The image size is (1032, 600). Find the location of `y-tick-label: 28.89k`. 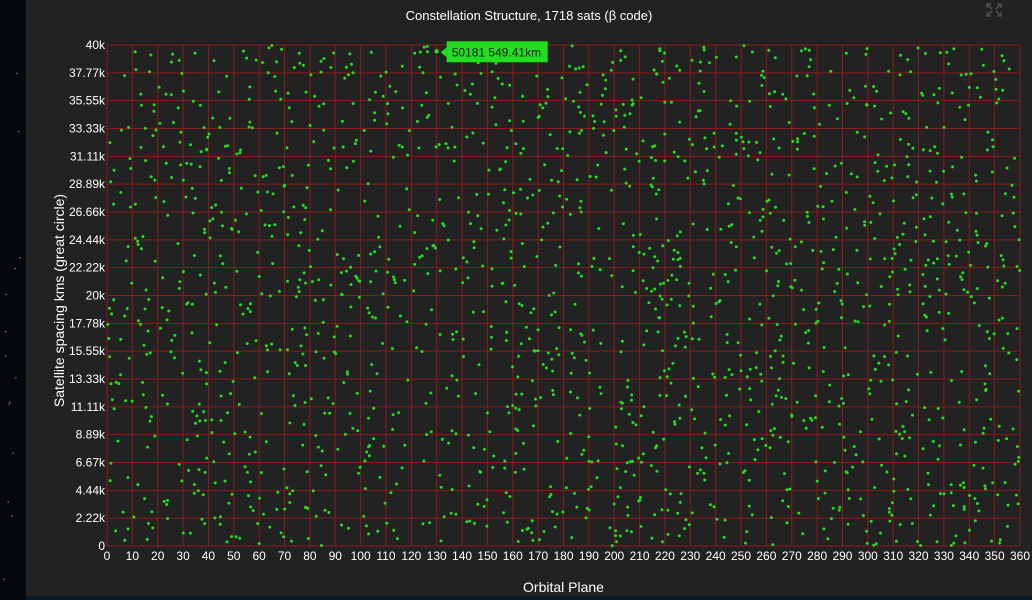

y-tick-label: 28.89k is located at coordinates (87, 184).